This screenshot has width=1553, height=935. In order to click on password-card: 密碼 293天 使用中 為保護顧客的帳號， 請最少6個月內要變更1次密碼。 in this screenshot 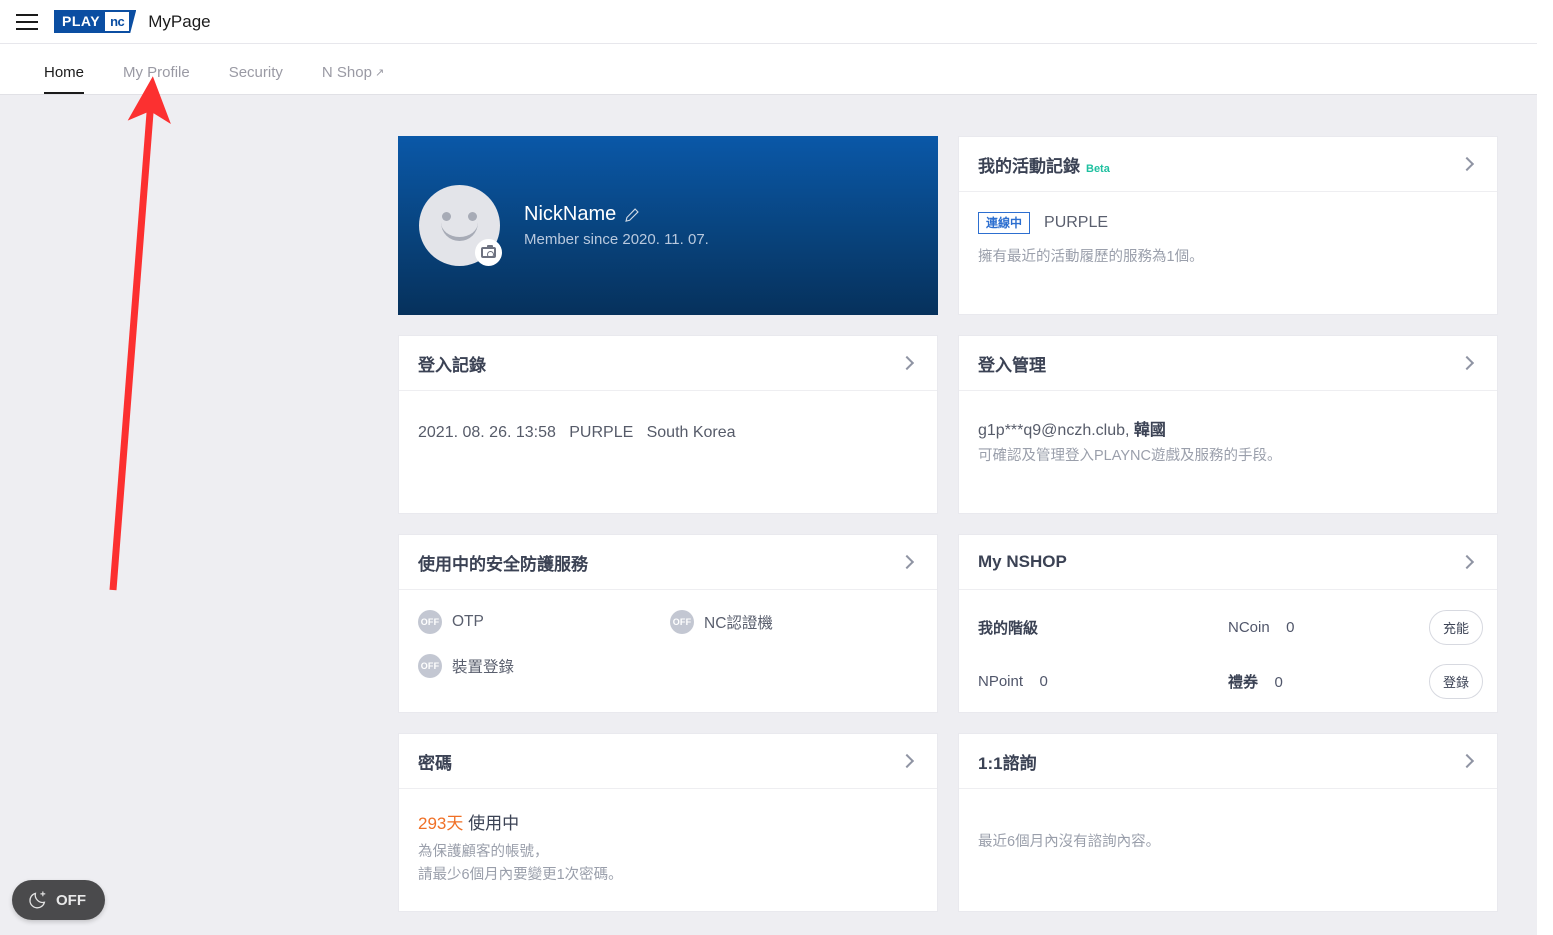, I will do `click(668, 822)`.